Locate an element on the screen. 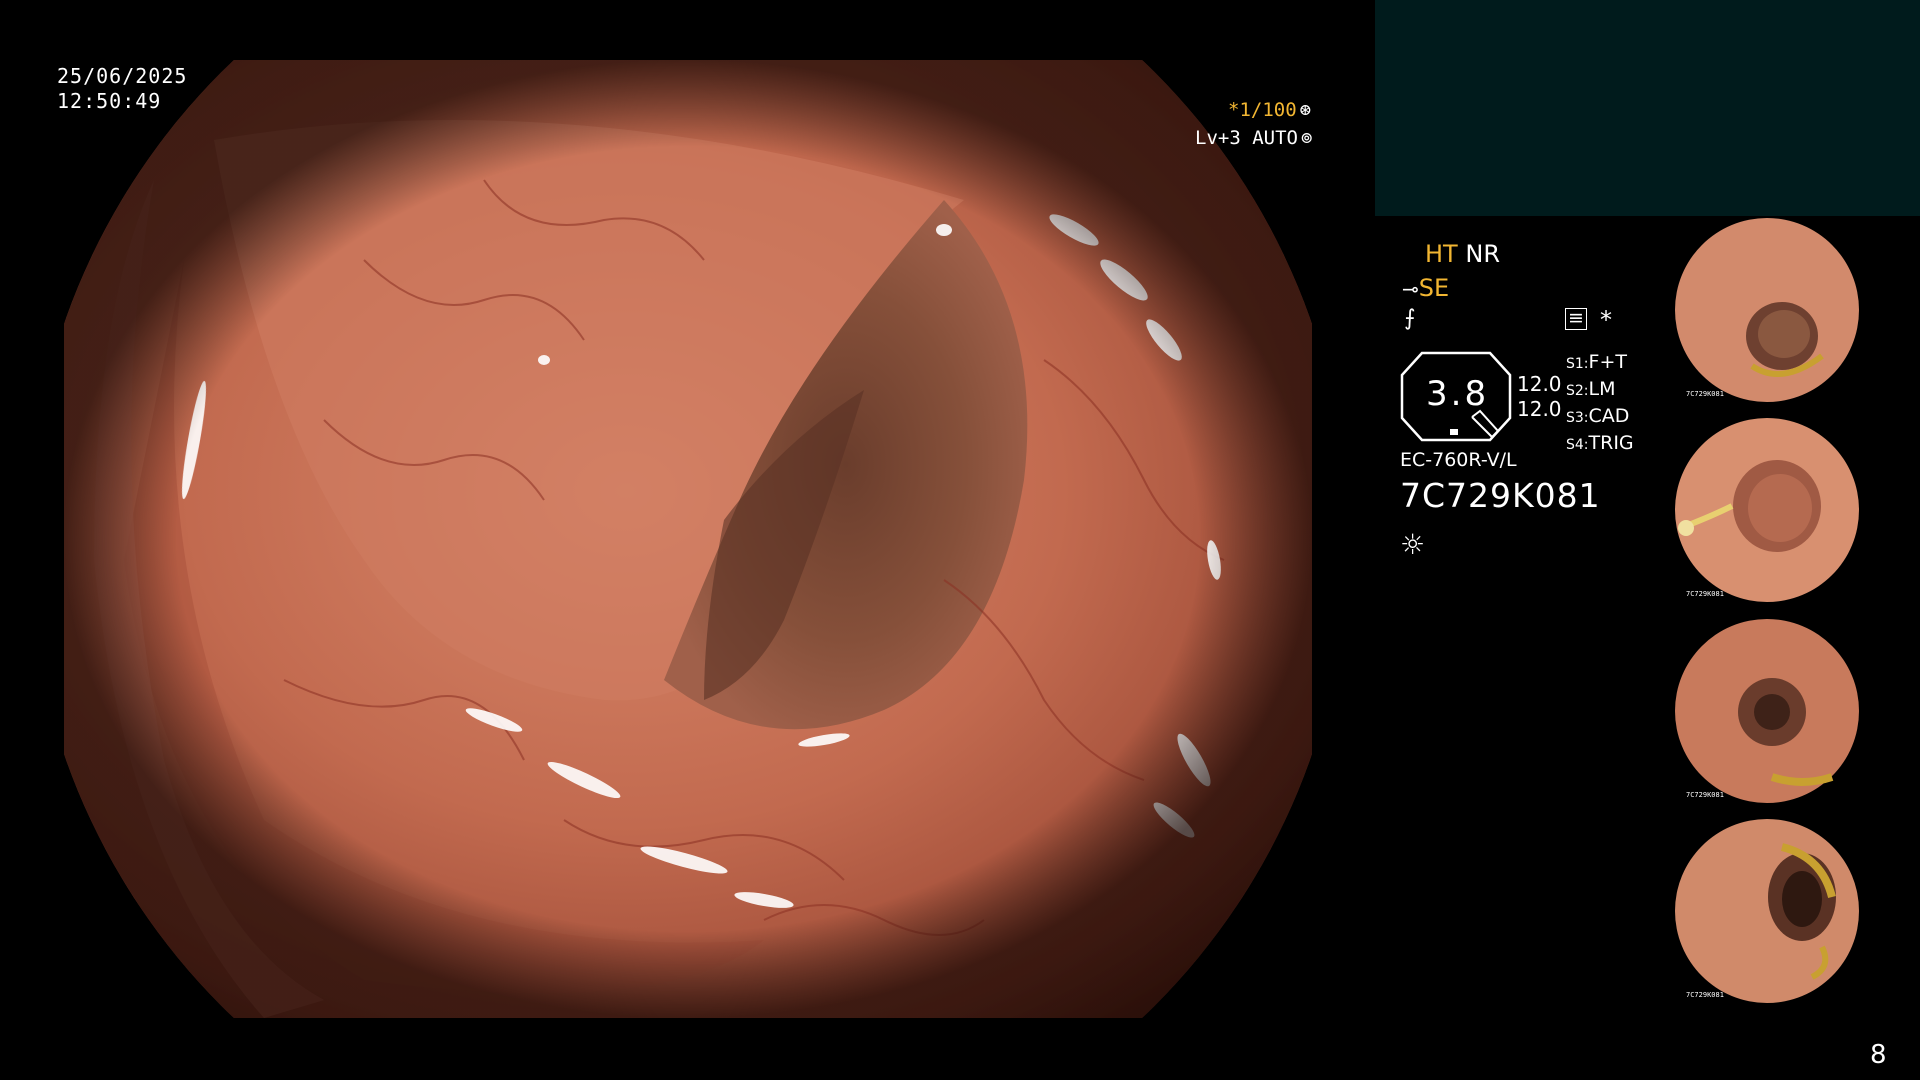 The width and height of the screenshot is (1920, 1080). record-icon: ≡ is located at coordinates (1576, 319).